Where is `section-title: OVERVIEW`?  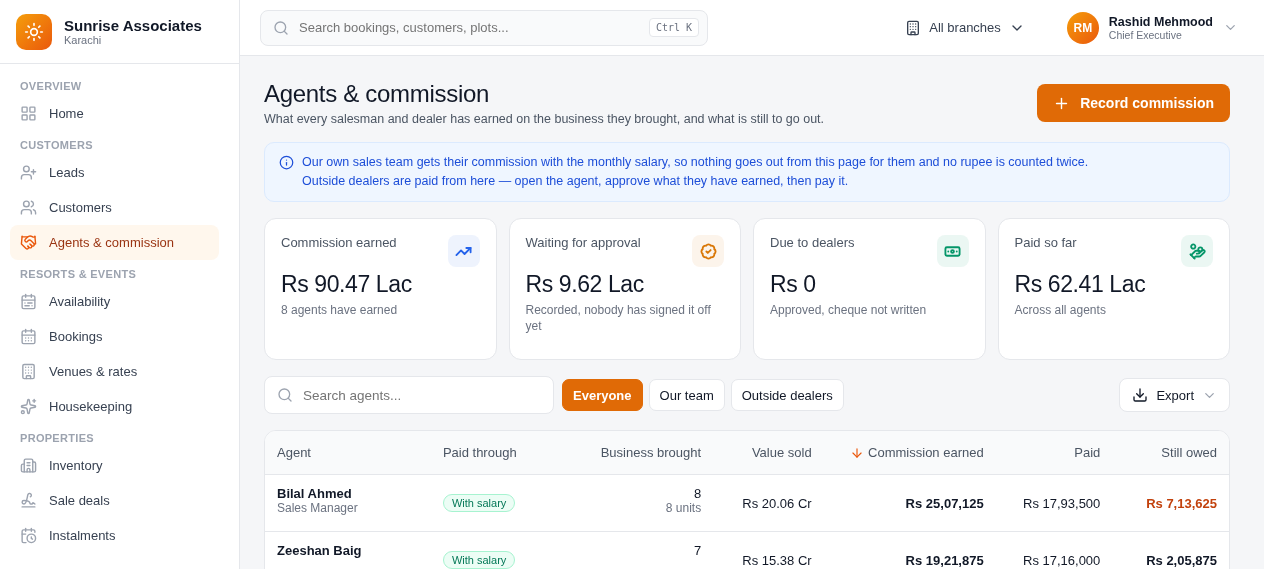 section-title: OVERVIEW is located at coordinates (51, 86).